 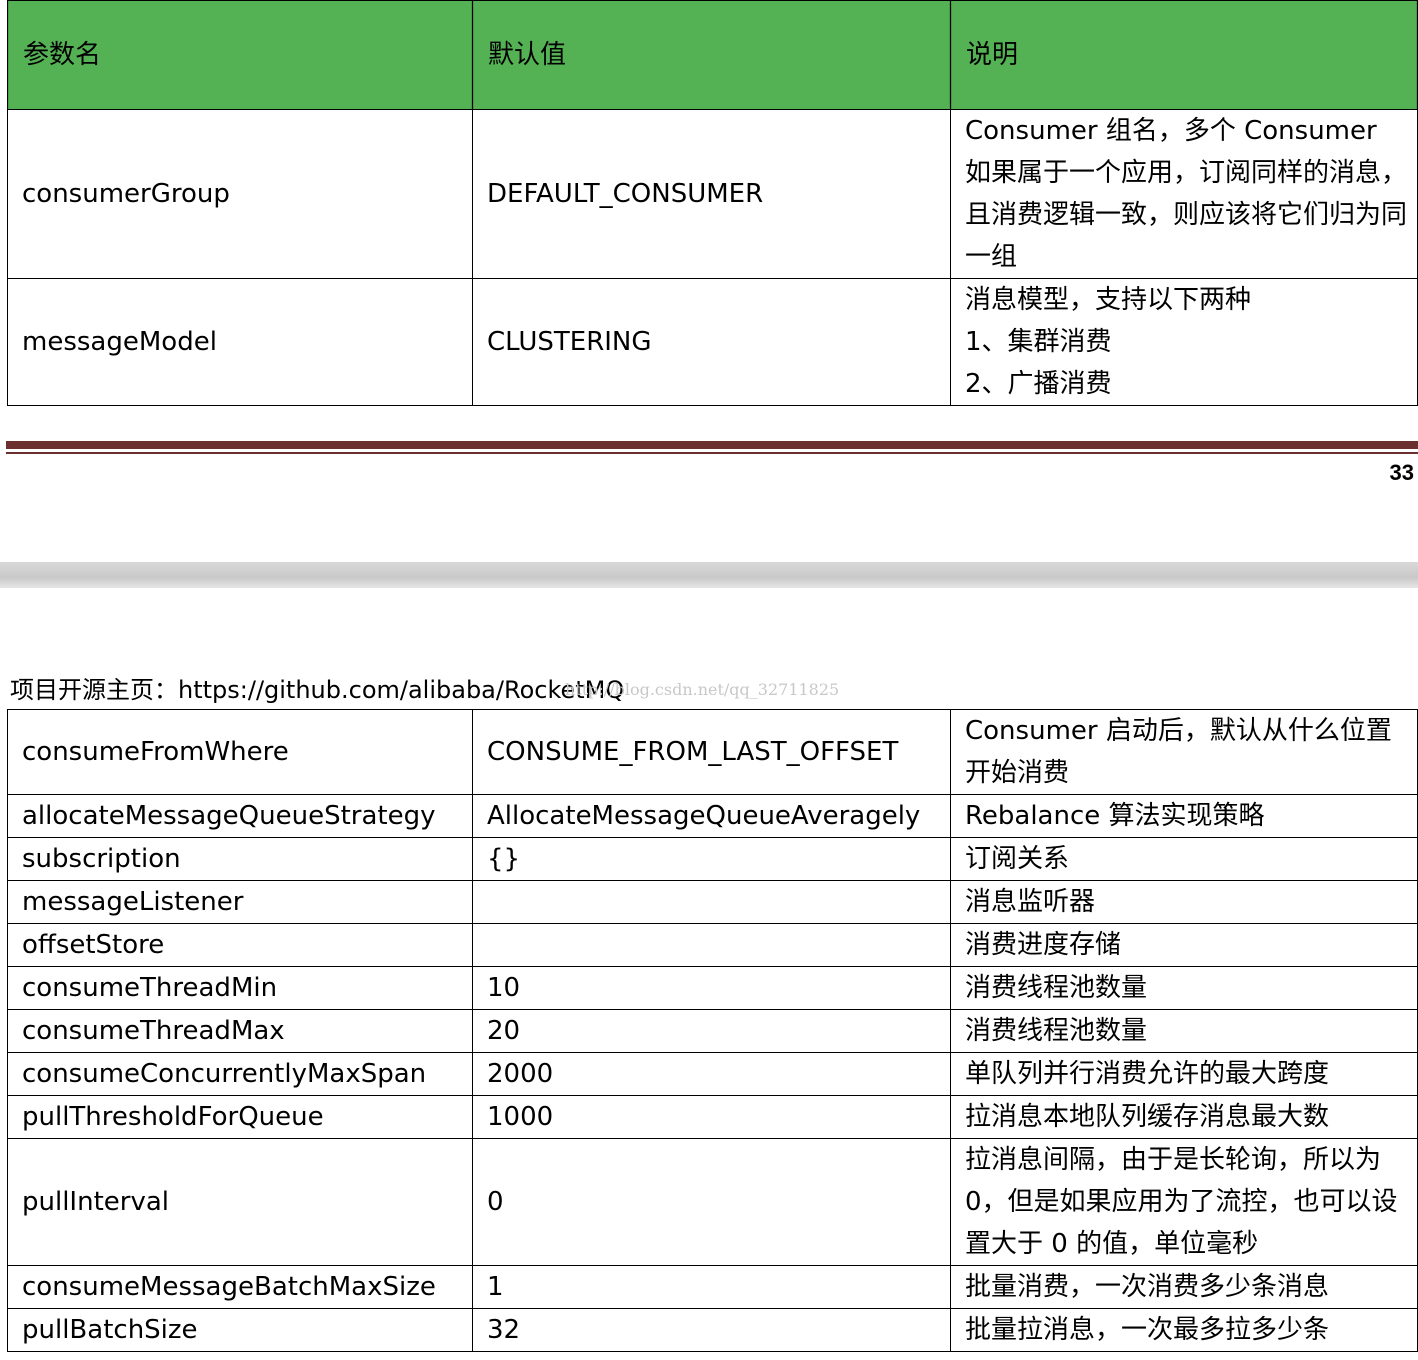 I want to click on table-row: offsetStore 消费进度存储, so click(x=712, y=945).